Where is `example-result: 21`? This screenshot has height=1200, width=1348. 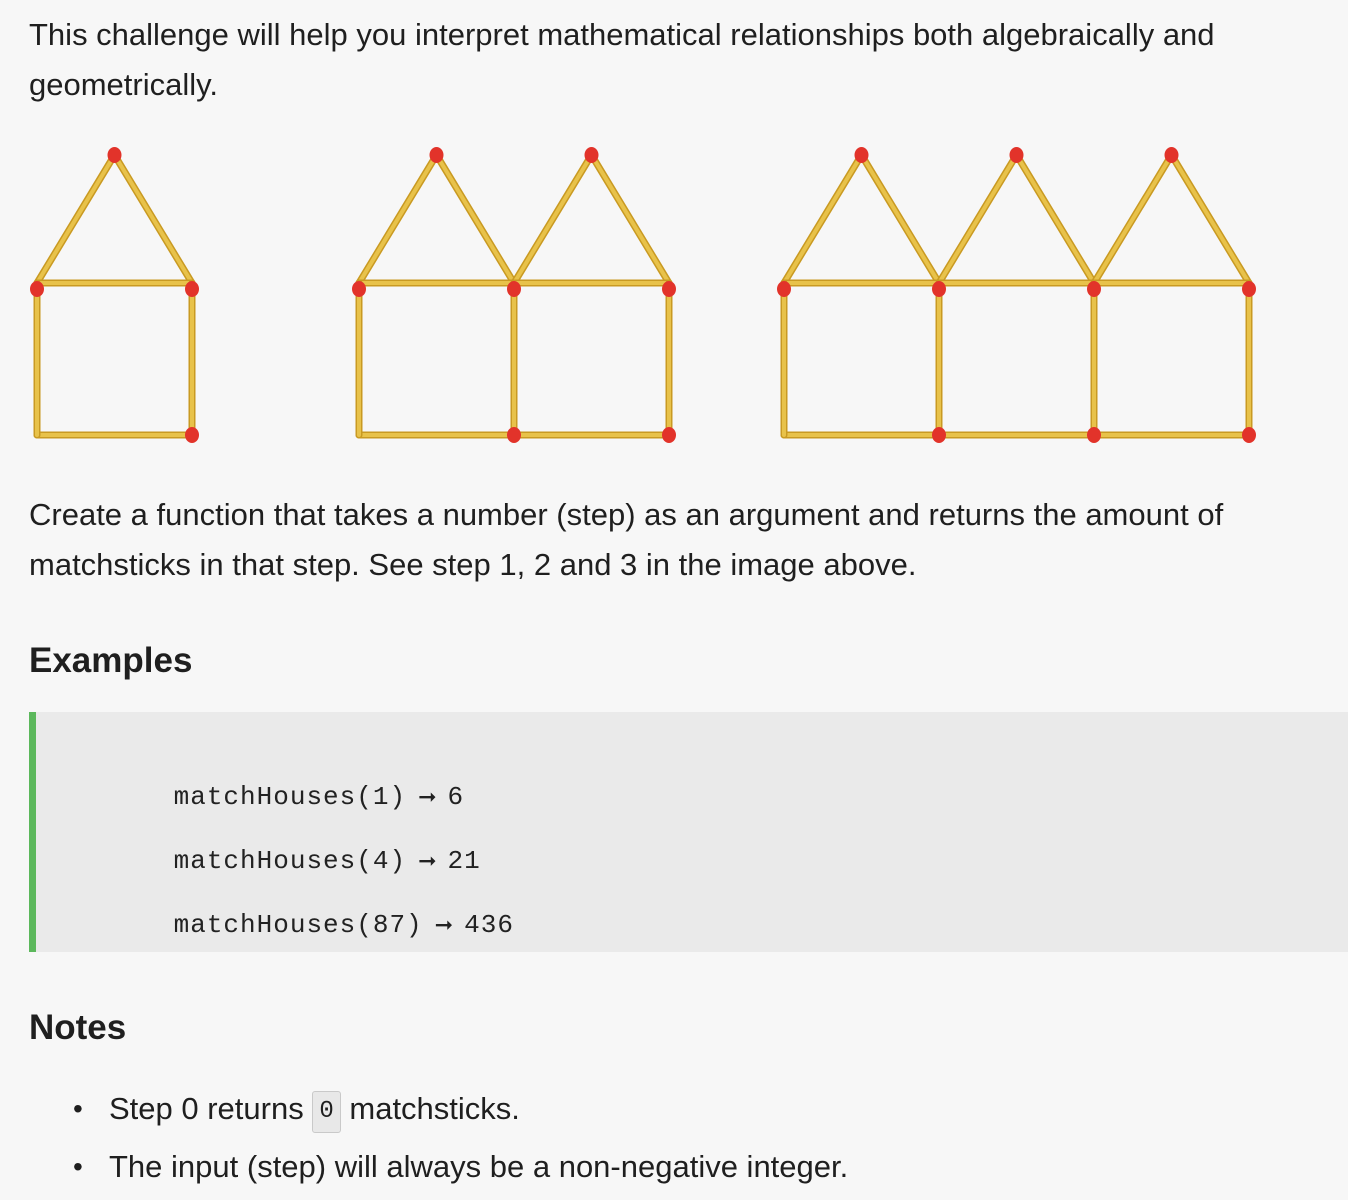 example-result: 21 is located at coordinates (464, 861).